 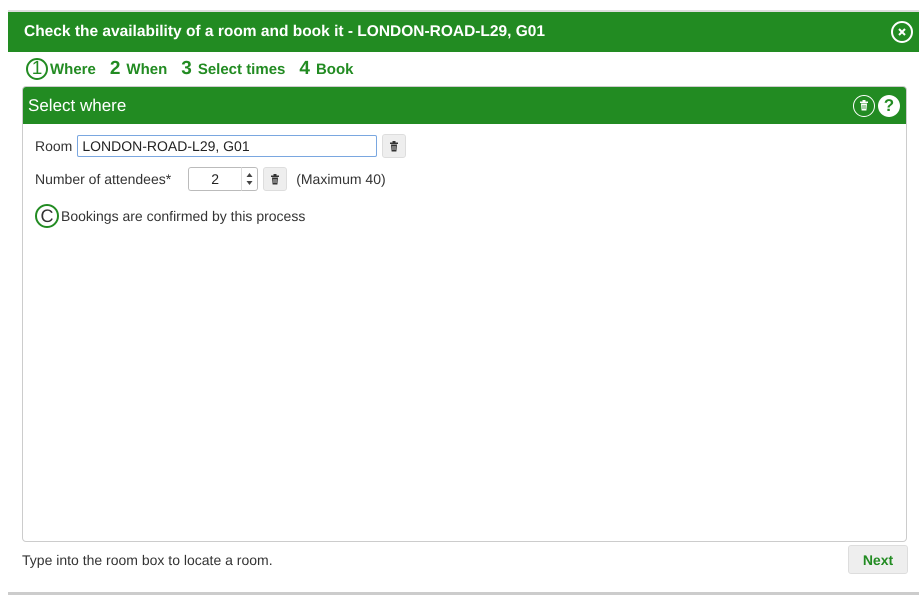 I want to click on window-title: Check the availability of a room and book it - LONDON-ROAD-L29, G01, so click(x=285, y=32).